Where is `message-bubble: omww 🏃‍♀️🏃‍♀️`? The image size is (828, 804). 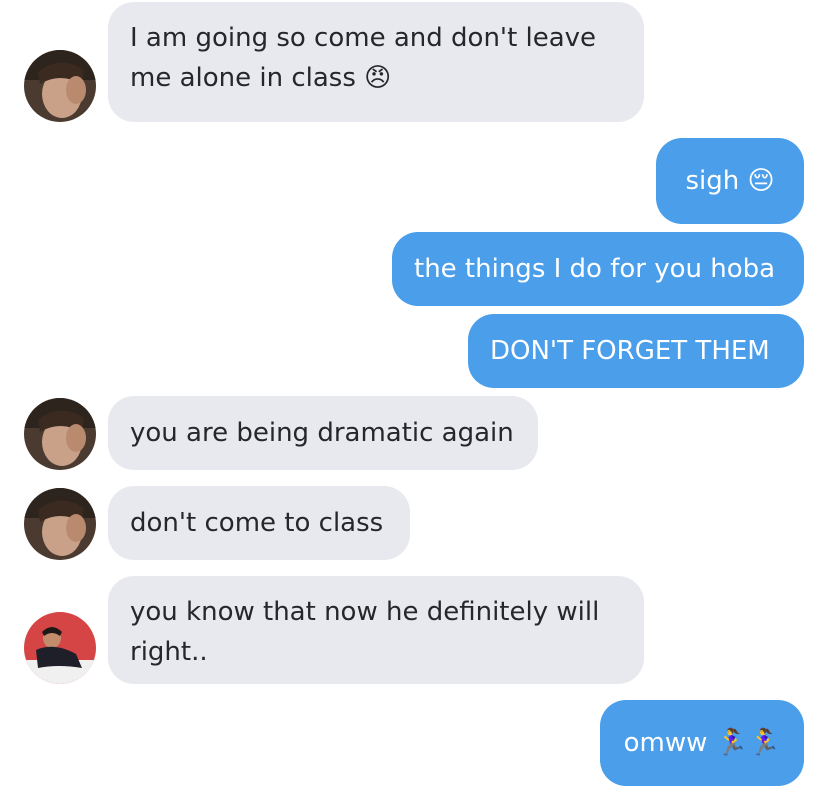 message-bubble: omww 🏃‍♀️🏃‍♀️ is located at coordinates (702, 743).